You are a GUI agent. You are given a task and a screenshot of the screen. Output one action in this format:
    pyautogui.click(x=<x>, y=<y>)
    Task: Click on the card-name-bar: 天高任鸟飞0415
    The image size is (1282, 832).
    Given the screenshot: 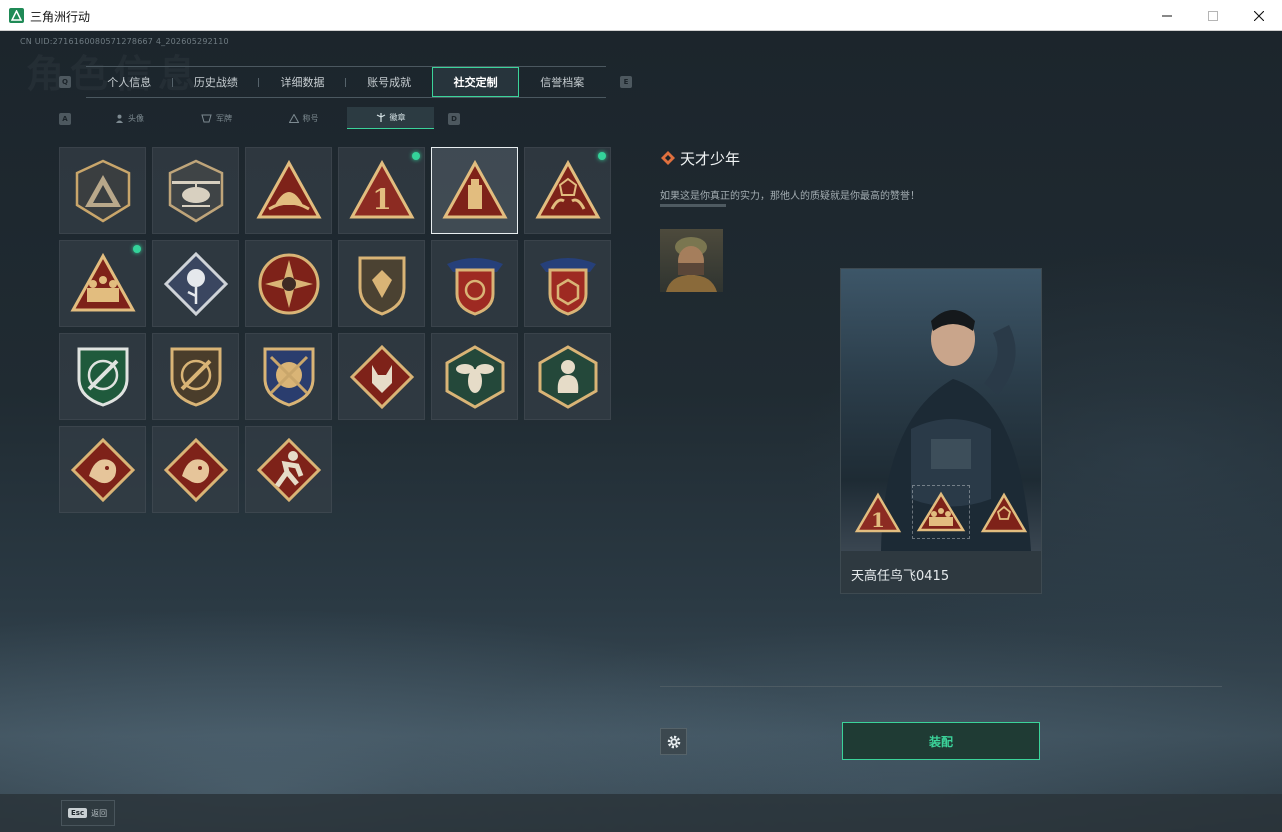 What is the action you would take?
    pyautogui.click(x=941, y=572)
    